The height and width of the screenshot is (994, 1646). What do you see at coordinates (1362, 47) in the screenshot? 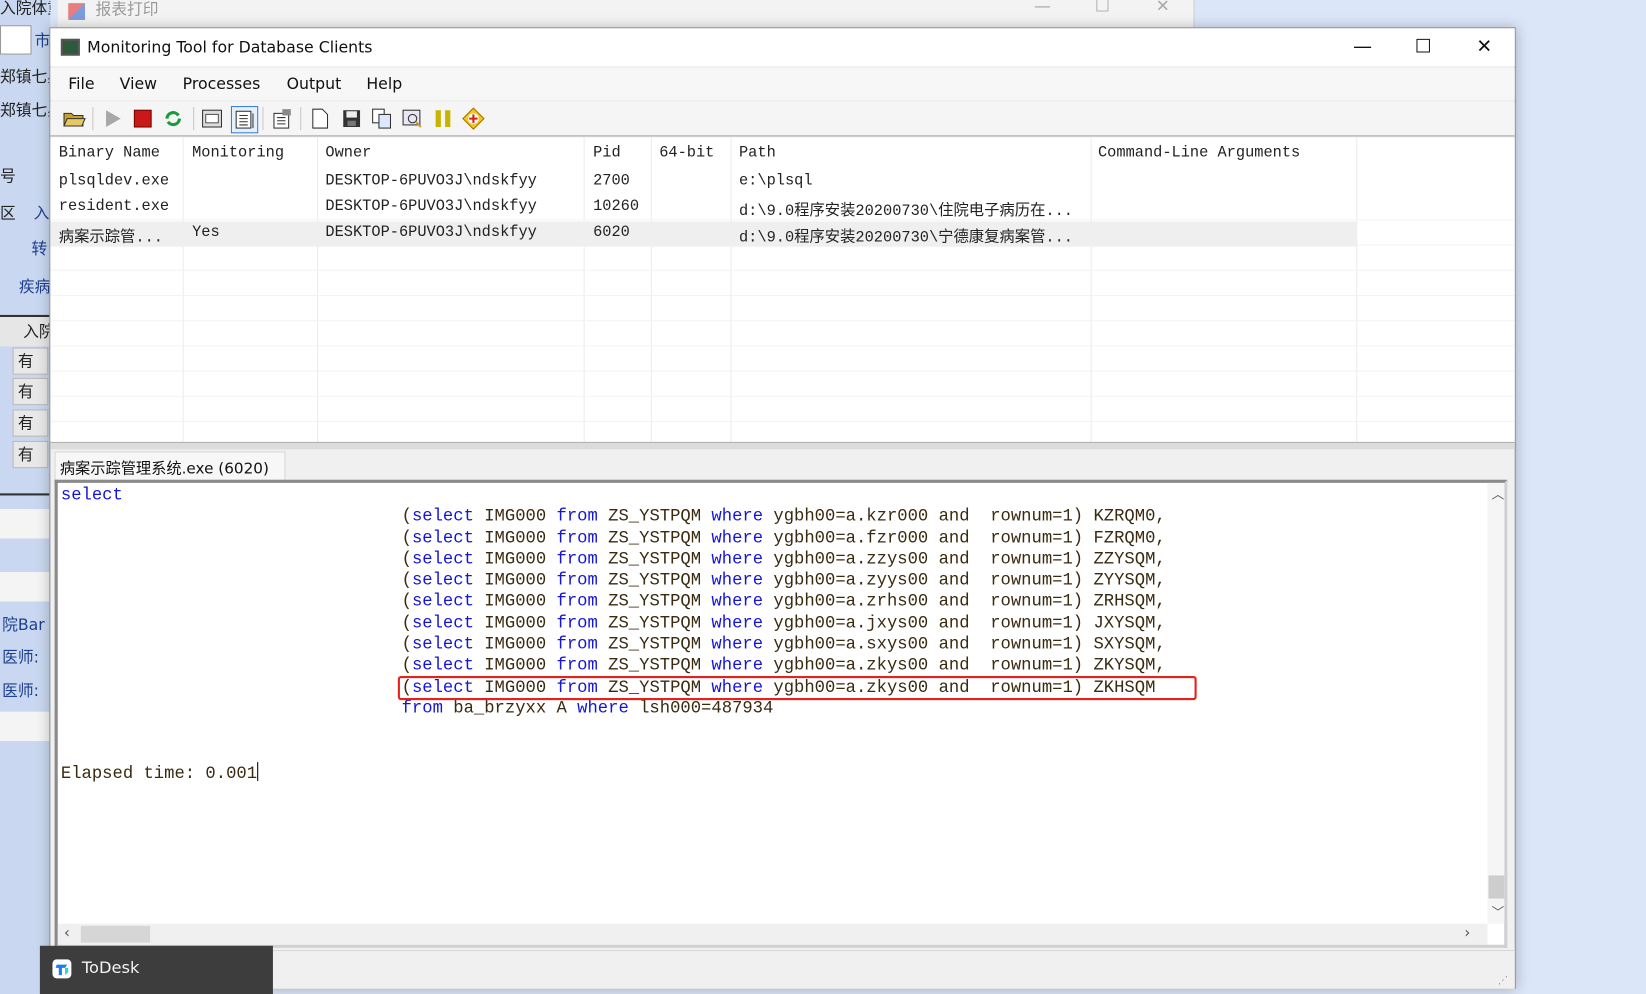
I see `minimize-button: —` at bounding box center [1362, 47].